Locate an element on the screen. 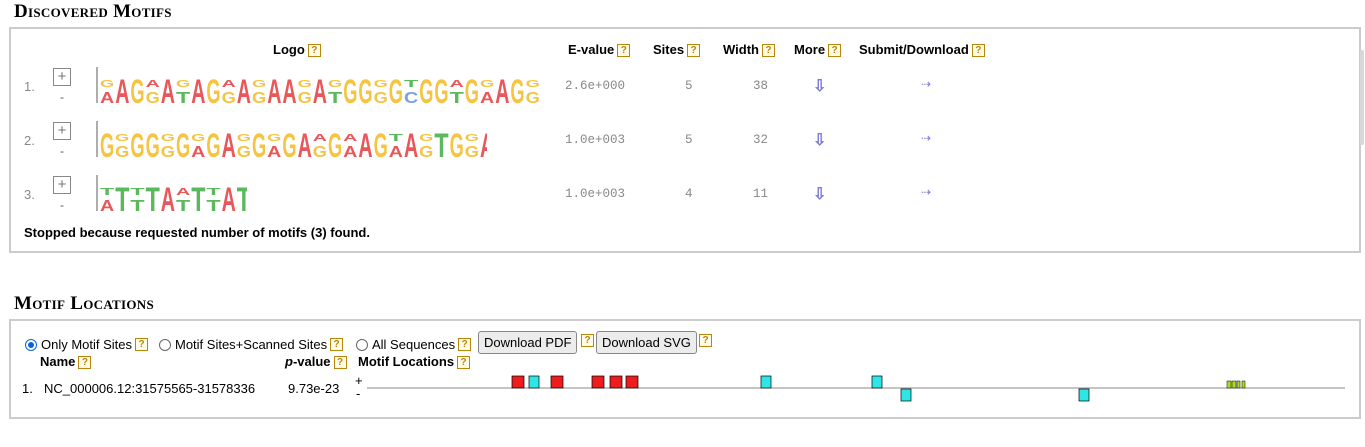  name-header: Name? is located at coordinates (66, 361).